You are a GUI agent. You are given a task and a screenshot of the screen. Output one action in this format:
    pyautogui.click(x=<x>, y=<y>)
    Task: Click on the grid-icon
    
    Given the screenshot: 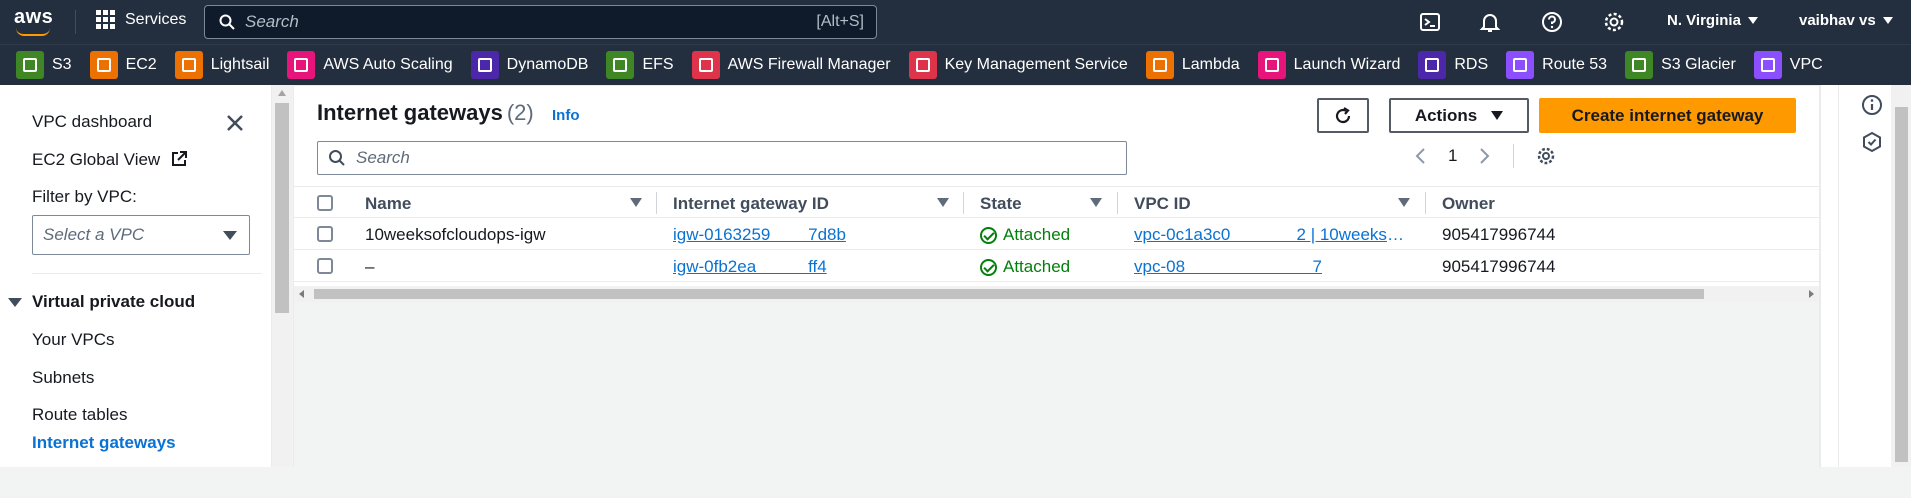 What is the action you would take?
    pyautogui.click(x=105, y=19)
    